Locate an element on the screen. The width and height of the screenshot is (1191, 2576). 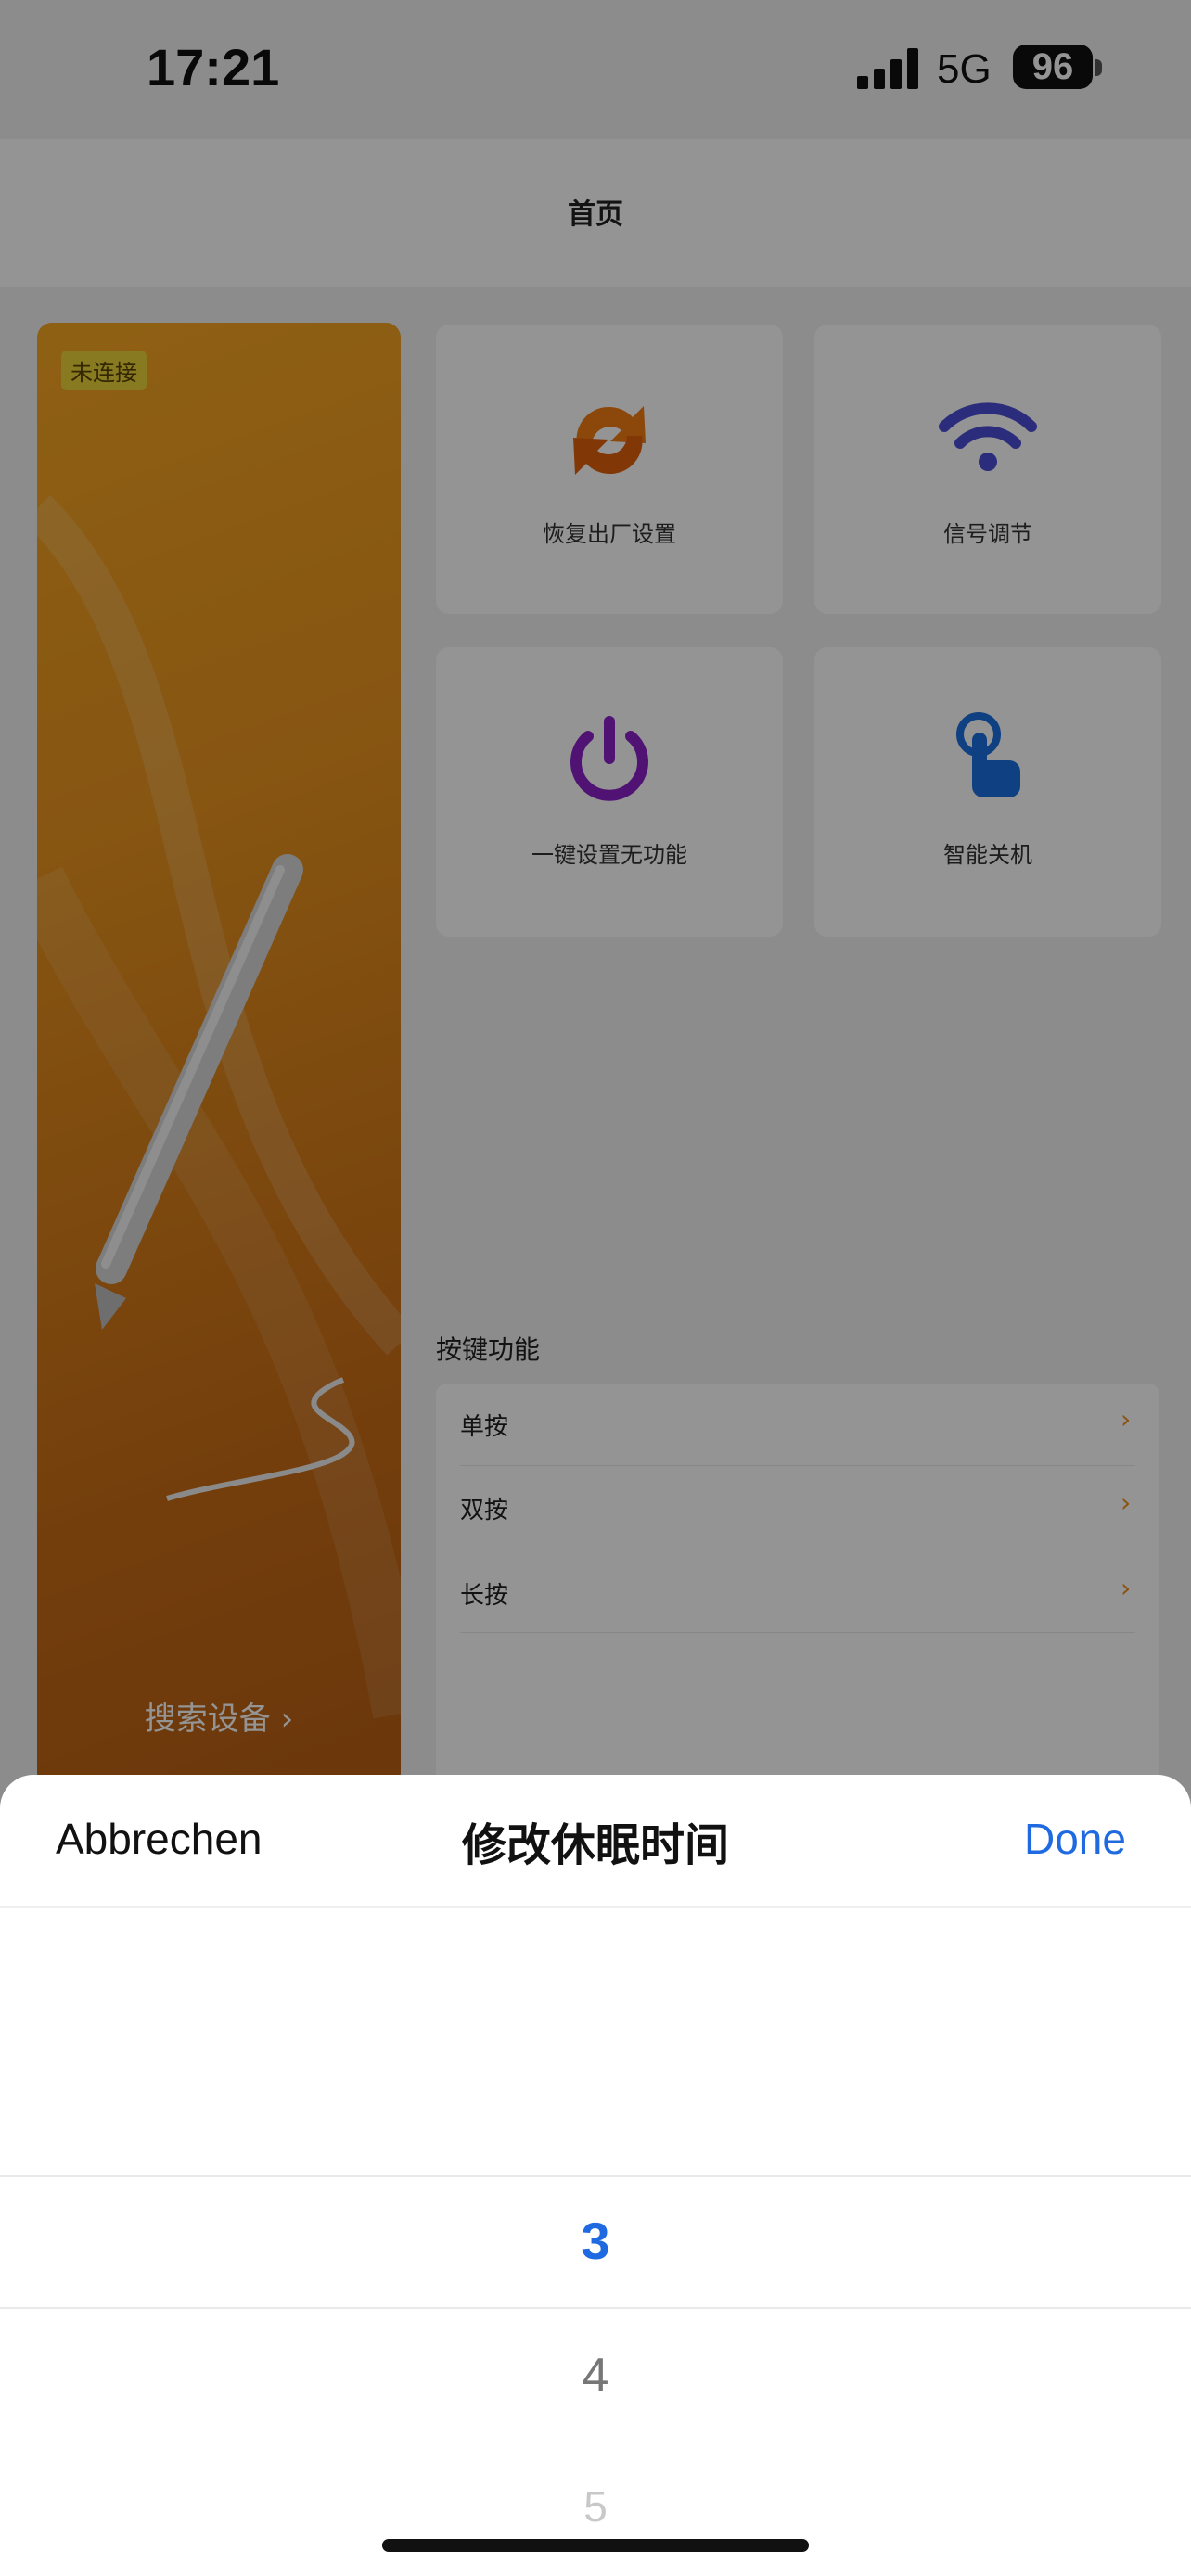
picker-selection-bottom is located at coordinates (595, 2308).